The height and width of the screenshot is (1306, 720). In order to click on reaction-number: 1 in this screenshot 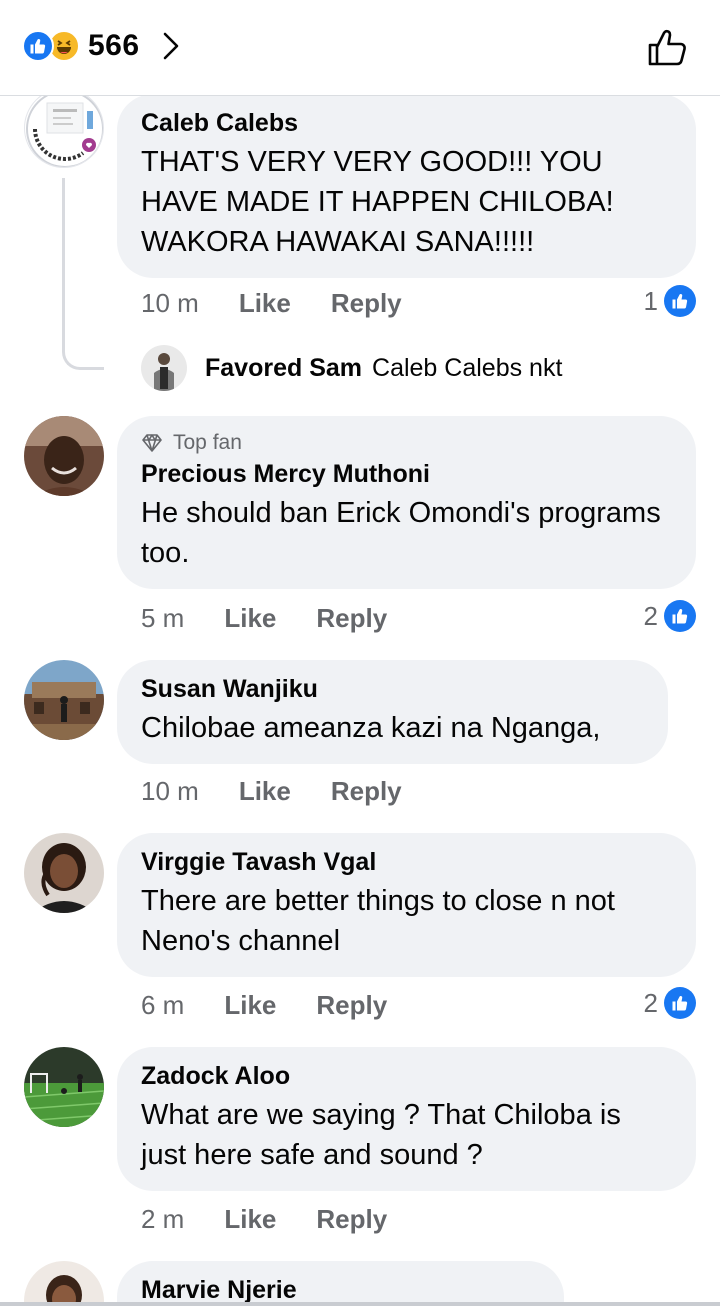, I will do `click(650, 300)`.